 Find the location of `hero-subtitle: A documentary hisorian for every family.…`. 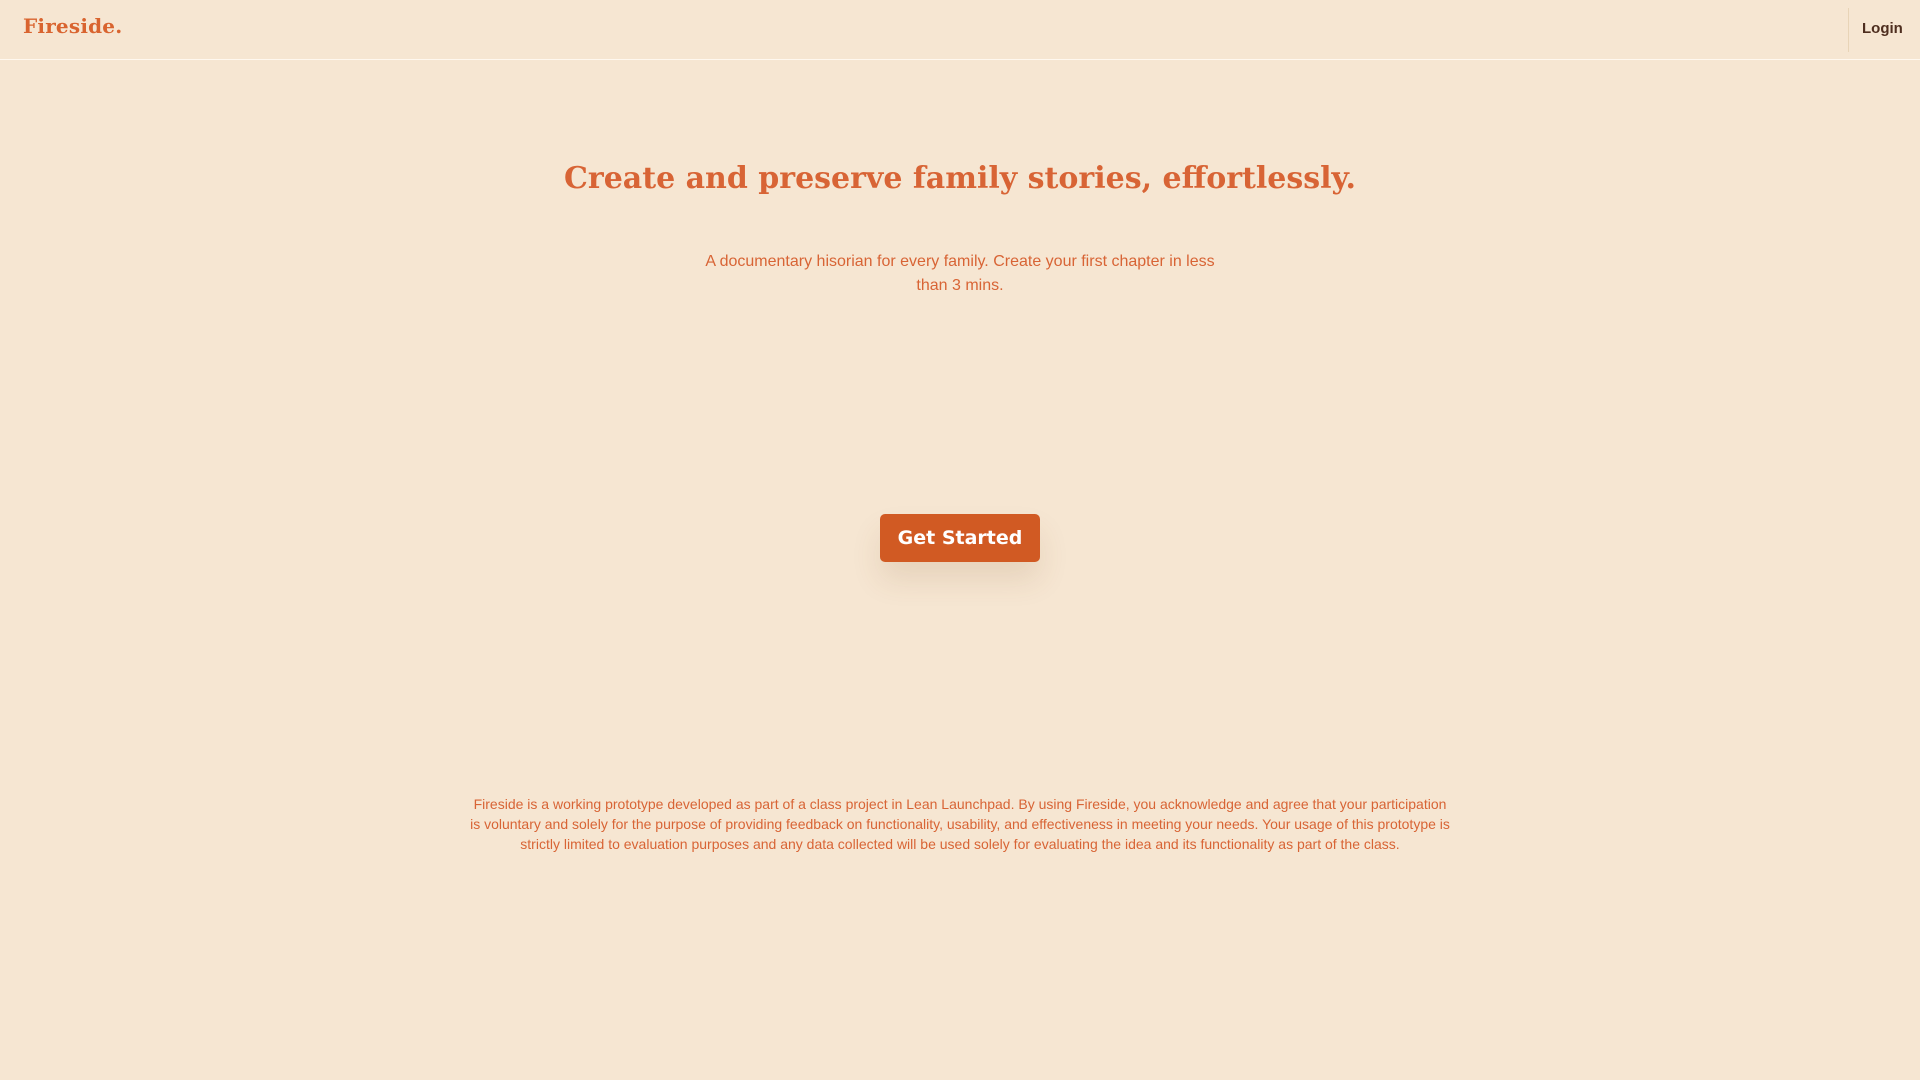

hero-subtitle: A documentary hisorian for every family.… is located at coordinates (960, 273).